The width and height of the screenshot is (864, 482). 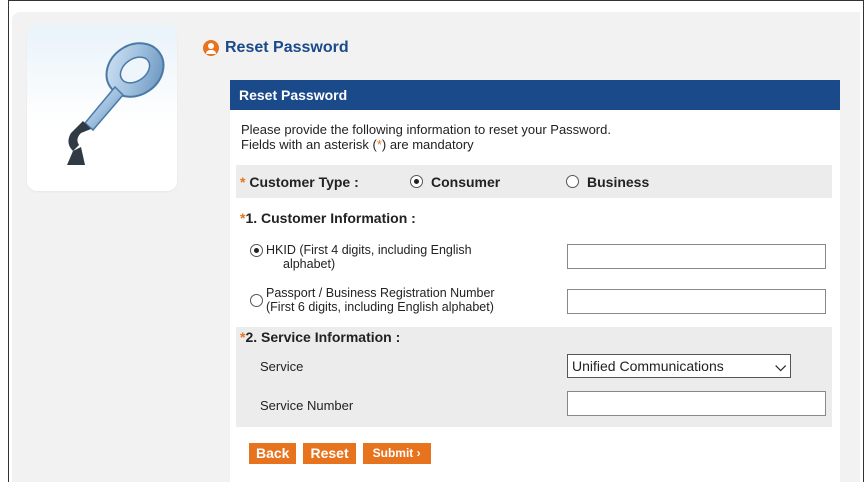 I want to click on hkid-label-line2: alphabet), so click(x=309, y=264).